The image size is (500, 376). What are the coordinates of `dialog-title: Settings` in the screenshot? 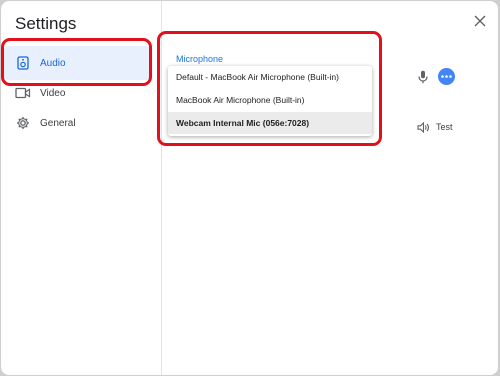 It's located at (46, 23).